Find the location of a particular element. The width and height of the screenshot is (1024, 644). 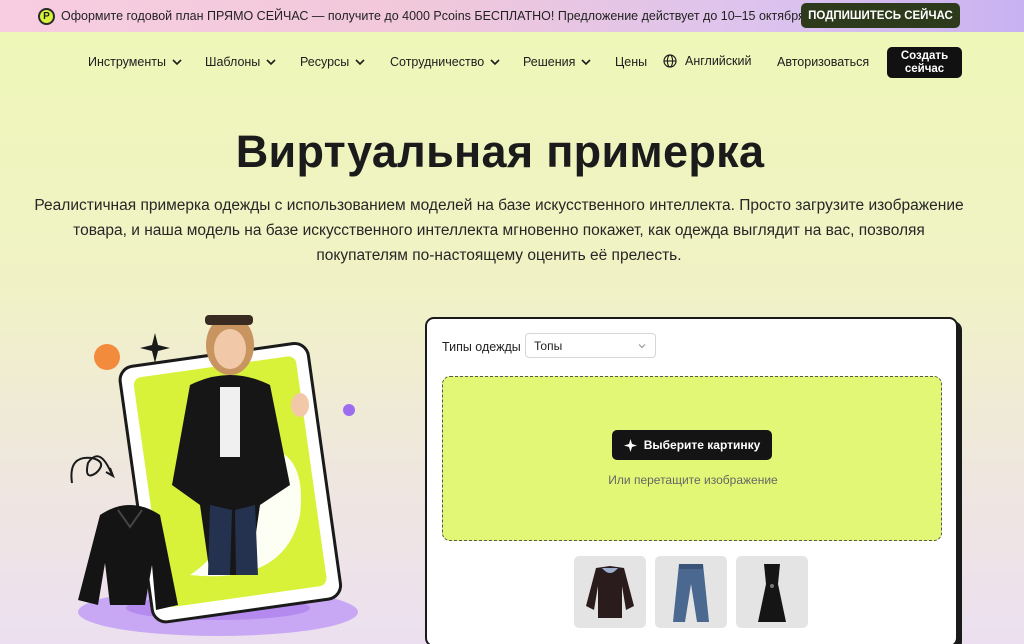

login-link: Авторизоваться is located at coordinates (823, 62).